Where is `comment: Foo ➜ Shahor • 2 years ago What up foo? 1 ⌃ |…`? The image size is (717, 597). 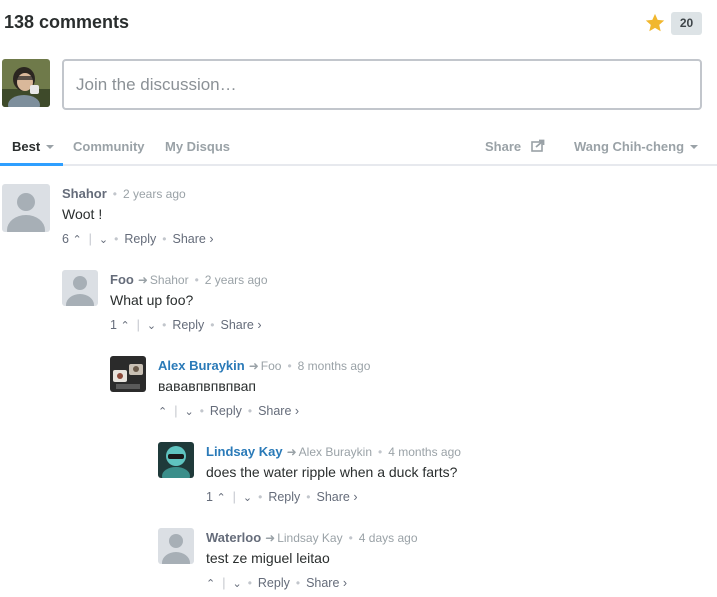 comment: Foo ➜ Shahor • 2 years ago What up foo? 1 ⌃ |… is located at coordinates (382, 305).